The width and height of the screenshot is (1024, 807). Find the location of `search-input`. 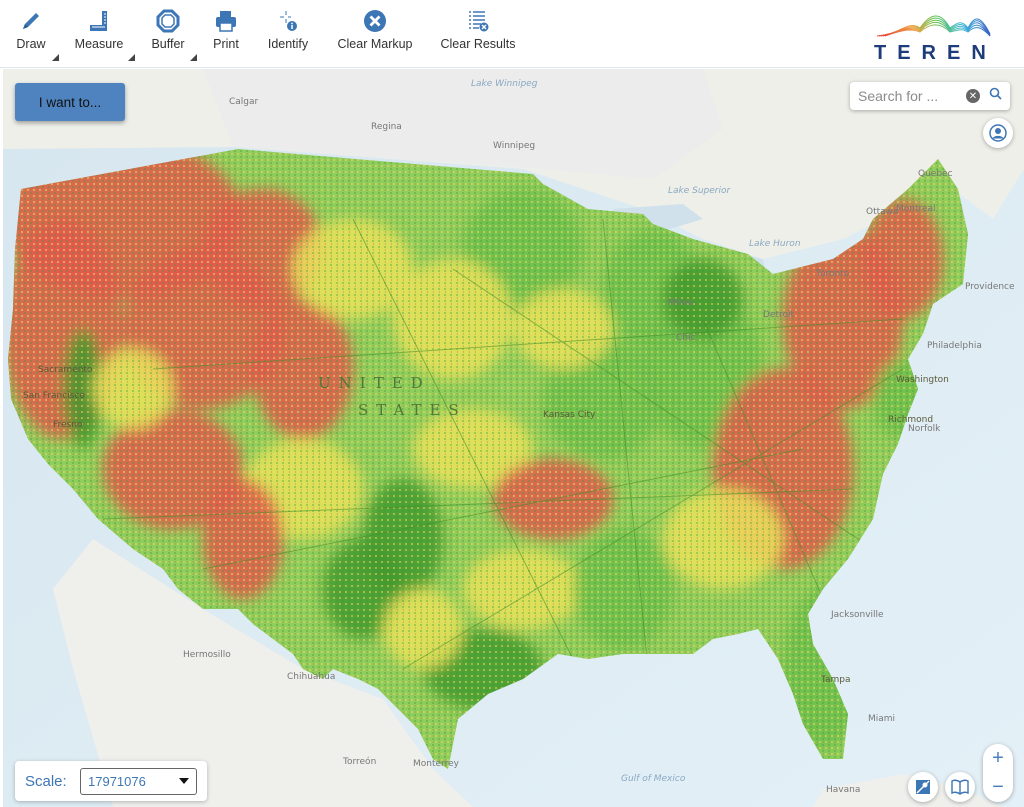

search-input is located at coordinates (905, 96).